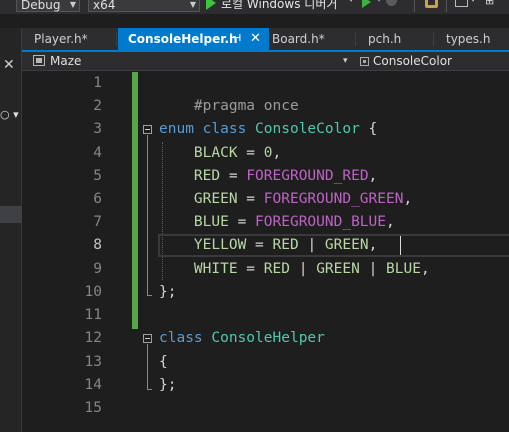 The height and width of the screenshot is (432, 509). I want to click on fold-guide-end, so click(149, 295).